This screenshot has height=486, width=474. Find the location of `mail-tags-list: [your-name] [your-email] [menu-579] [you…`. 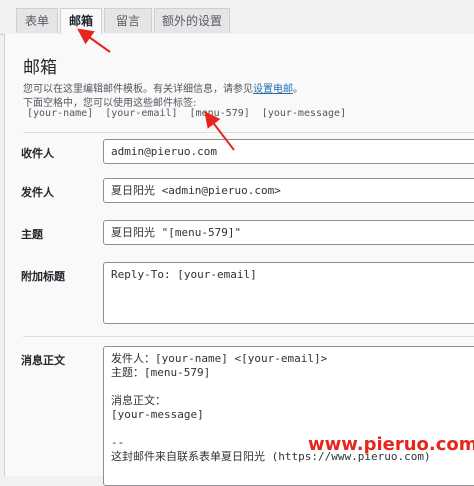

mail-tags-list: [your-name] [your-email] [menu-579] [you… is located at coordinates (187, 113).